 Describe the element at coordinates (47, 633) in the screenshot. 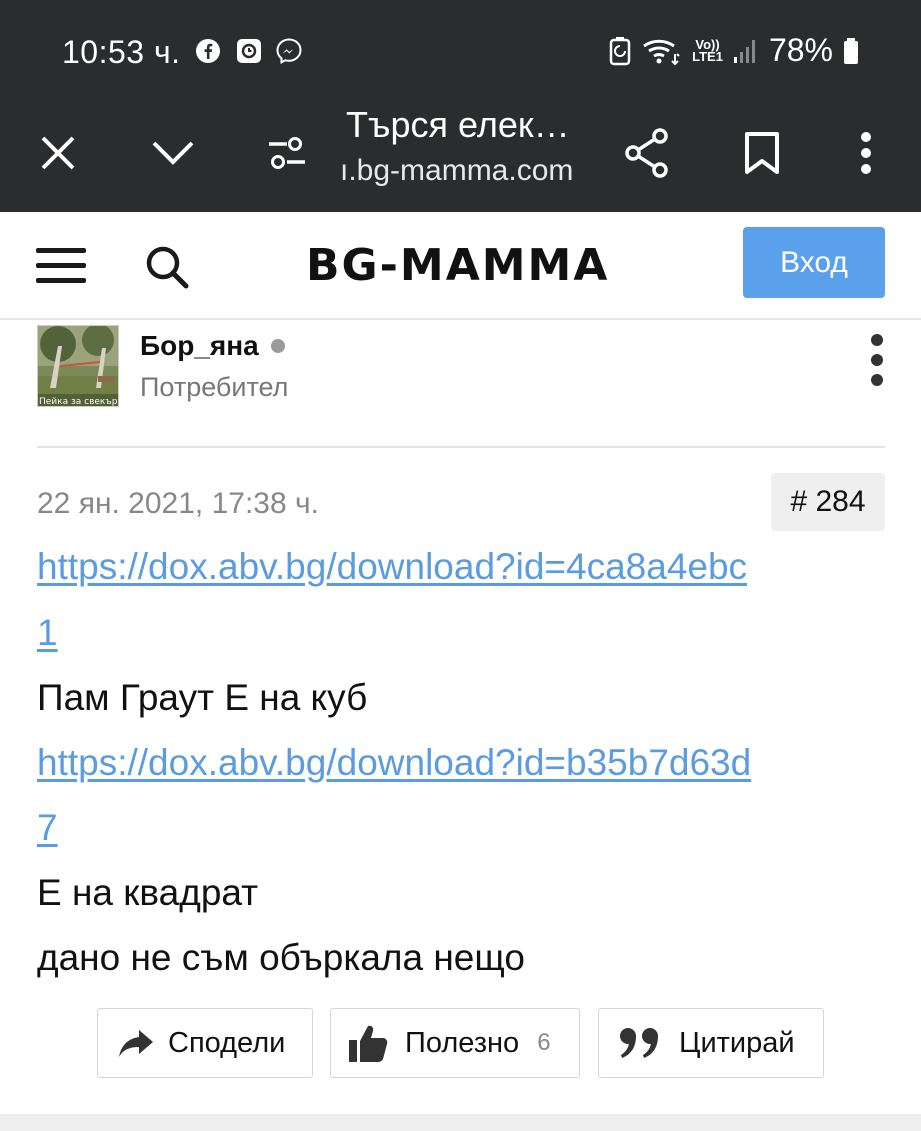

I see `download-link-continuation: 1` at that location.